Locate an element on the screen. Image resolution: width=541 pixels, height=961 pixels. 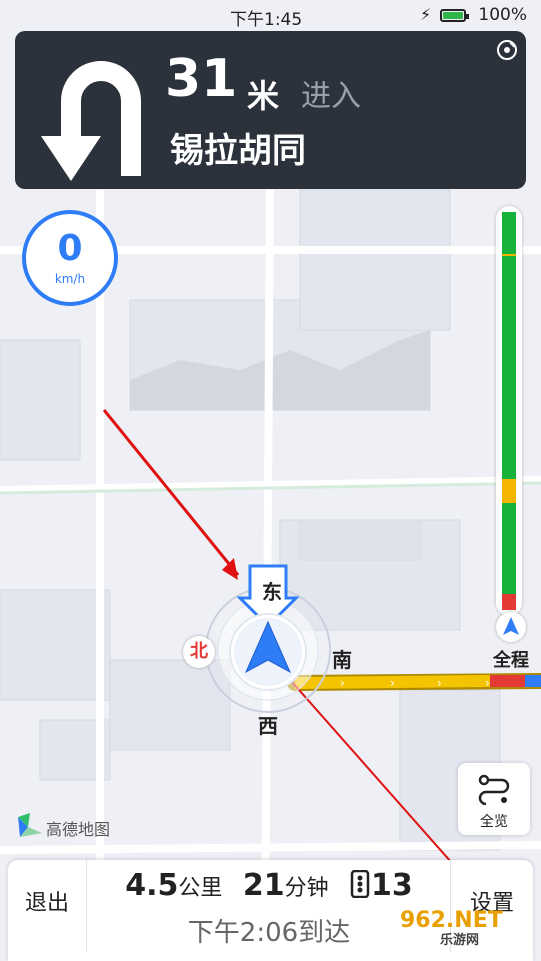
guidance-road-name: 锡拉胡同 is located at coordinates (238, 151).